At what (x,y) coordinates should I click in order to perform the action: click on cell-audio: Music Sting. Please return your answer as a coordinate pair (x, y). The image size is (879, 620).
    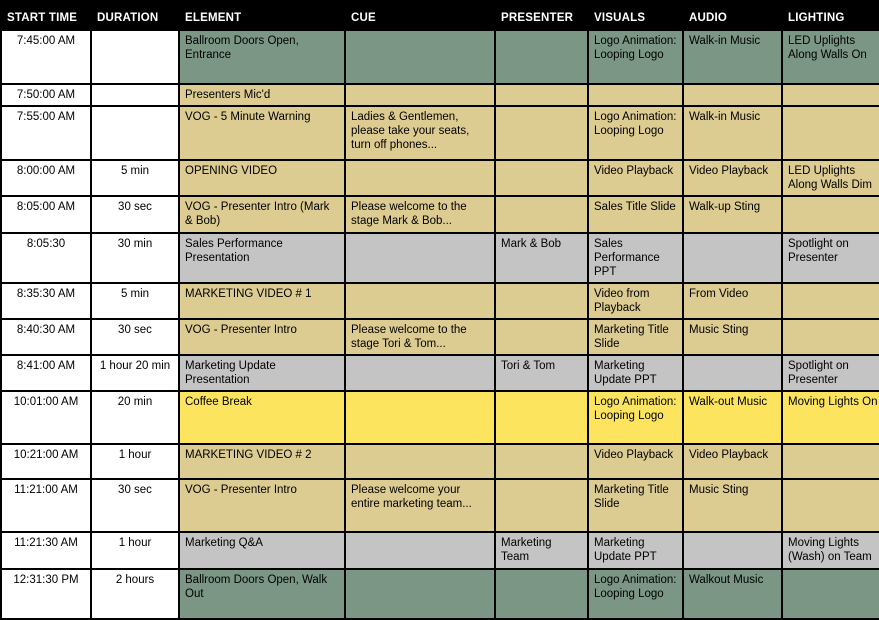
    Looking at the image, I should click on (732, 337).